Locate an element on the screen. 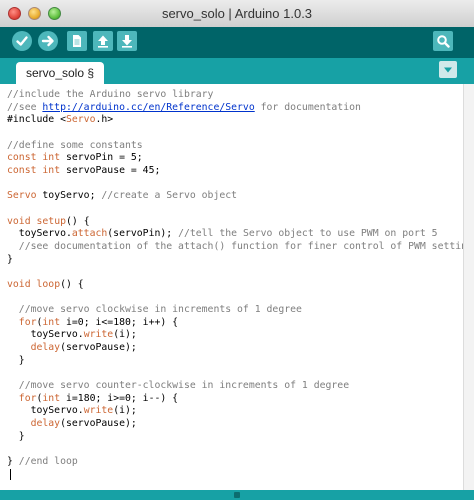 The height and width of the screenshot is (500, 474). code-line: //define some constants is located at coordinates (75, 145).